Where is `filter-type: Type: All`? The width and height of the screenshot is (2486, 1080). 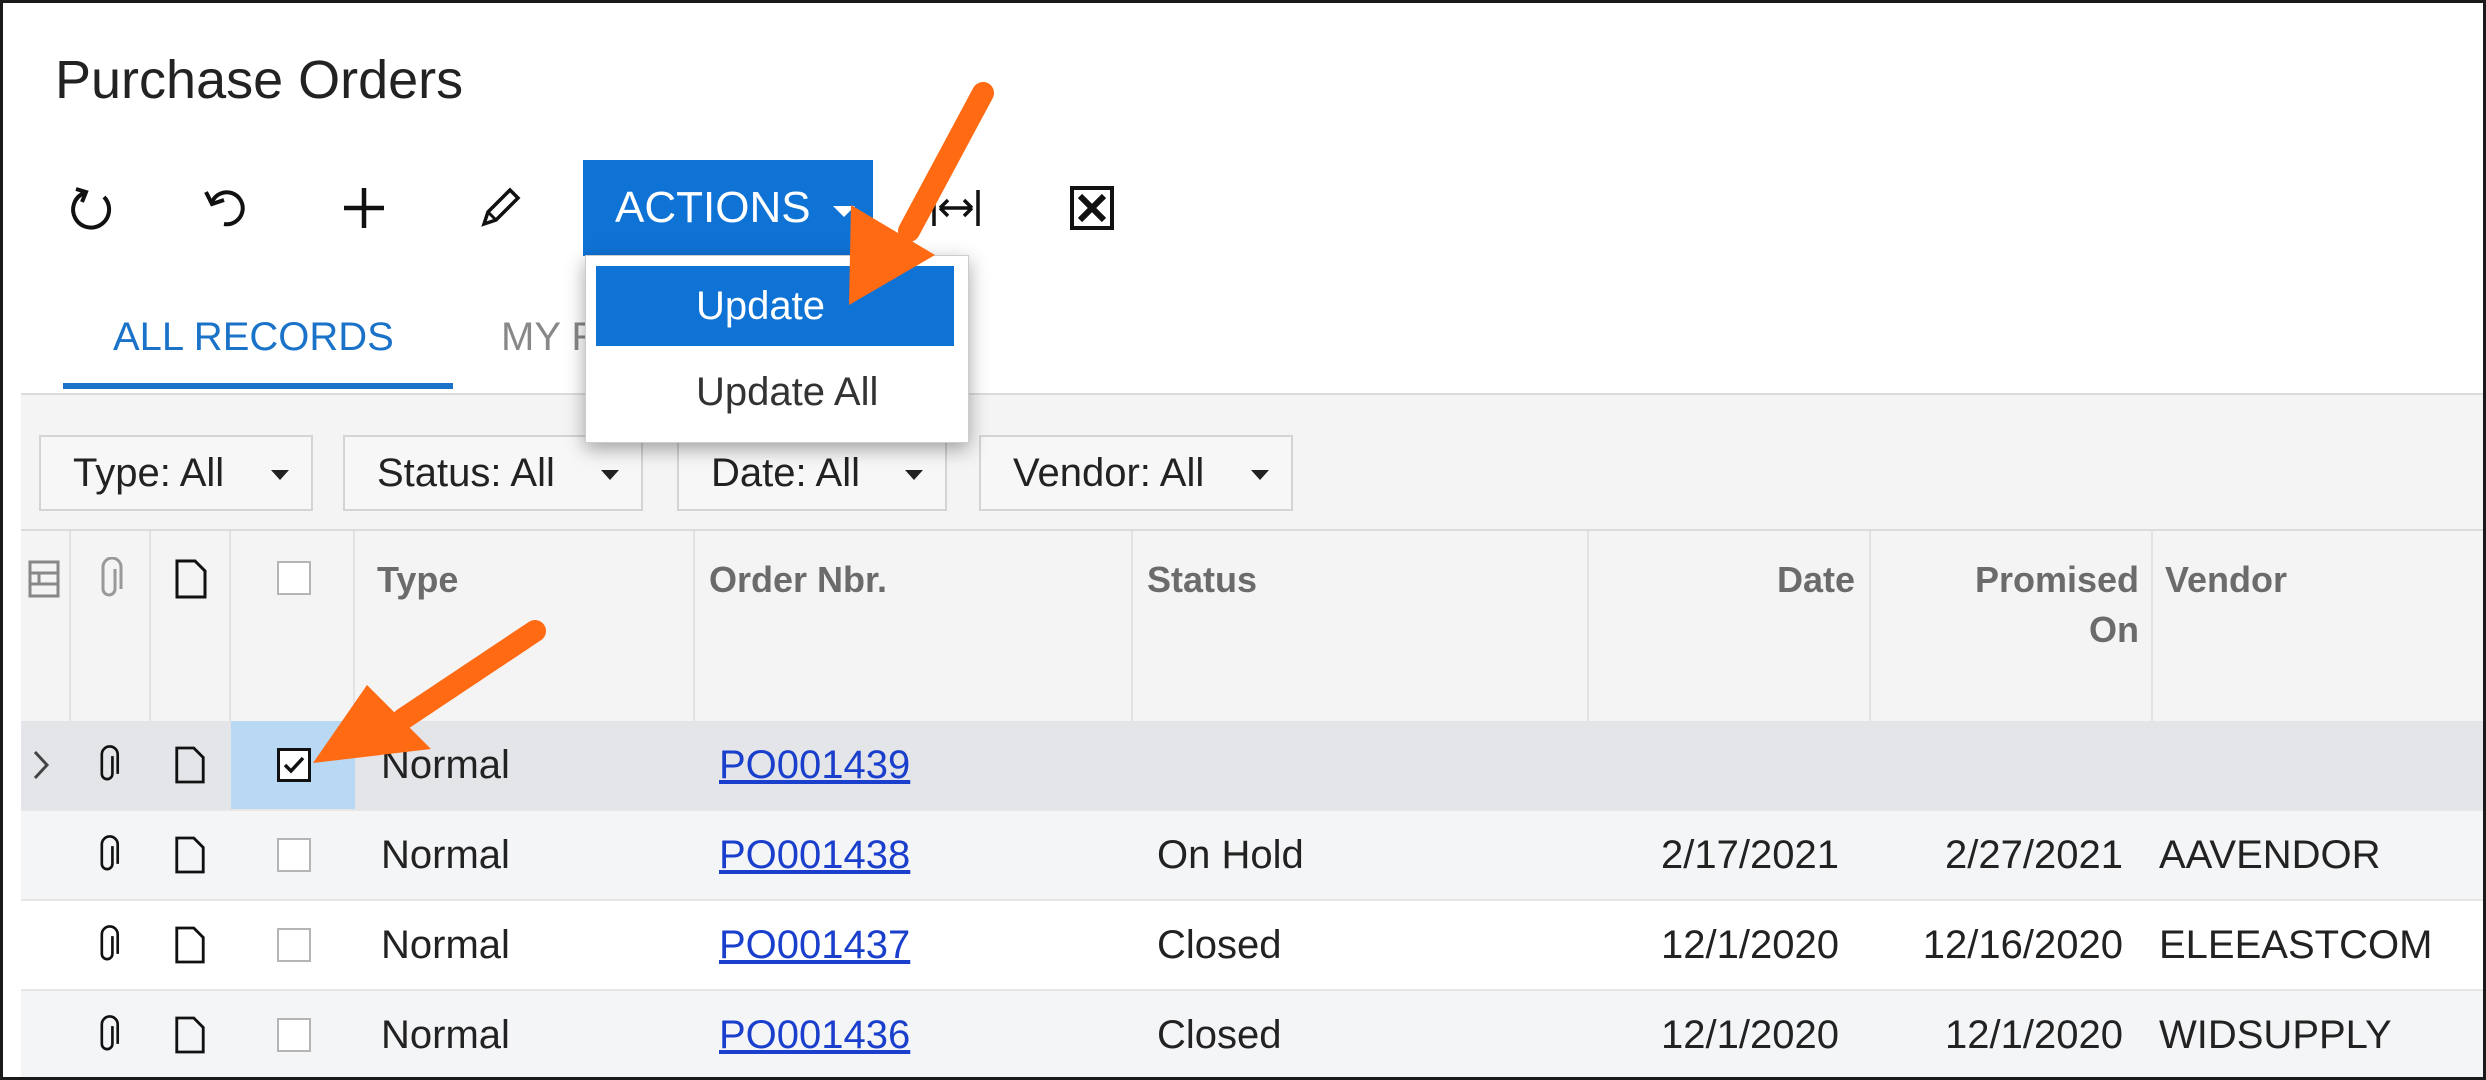
filter-type: Type: All is located at coordinates (176, 473).